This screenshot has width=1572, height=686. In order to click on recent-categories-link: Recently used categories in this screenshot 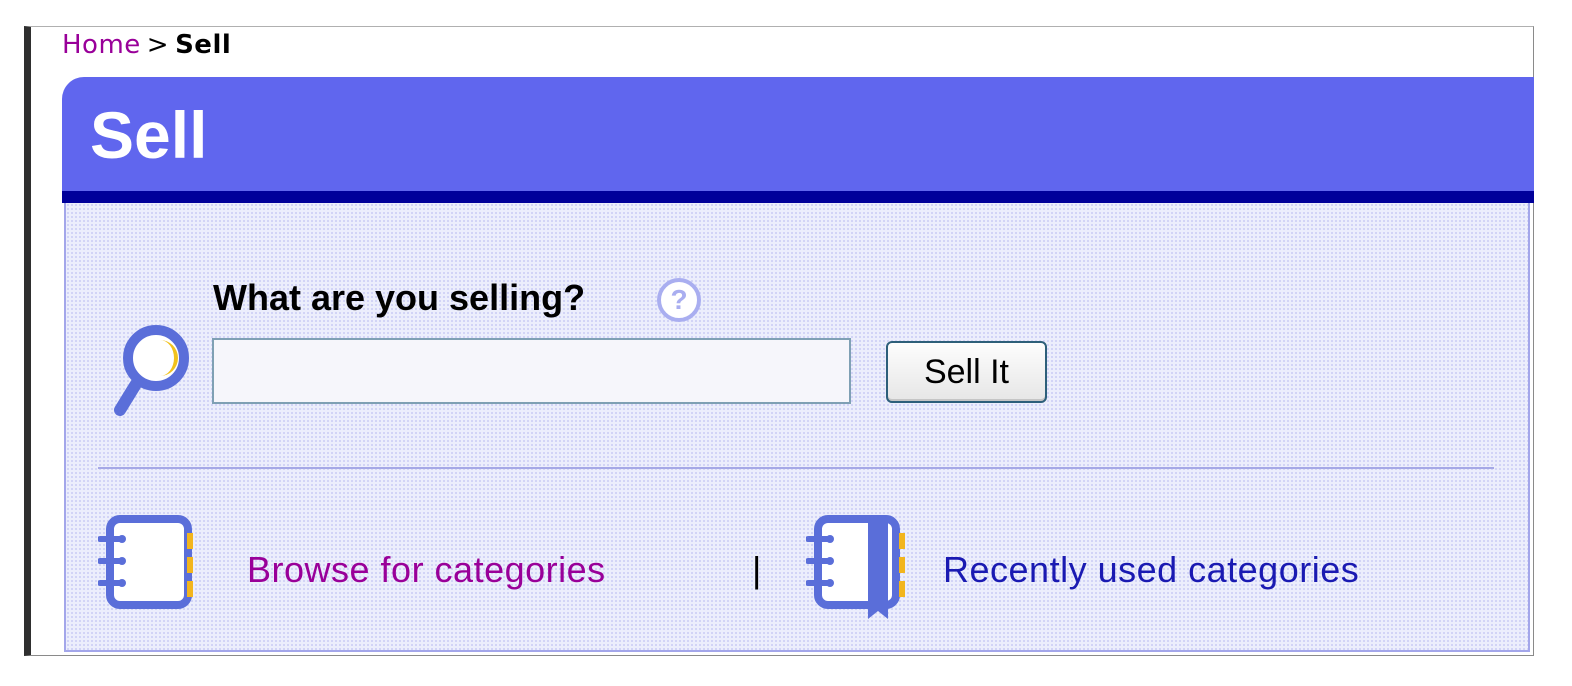, I will do `click(1151, 570)`.